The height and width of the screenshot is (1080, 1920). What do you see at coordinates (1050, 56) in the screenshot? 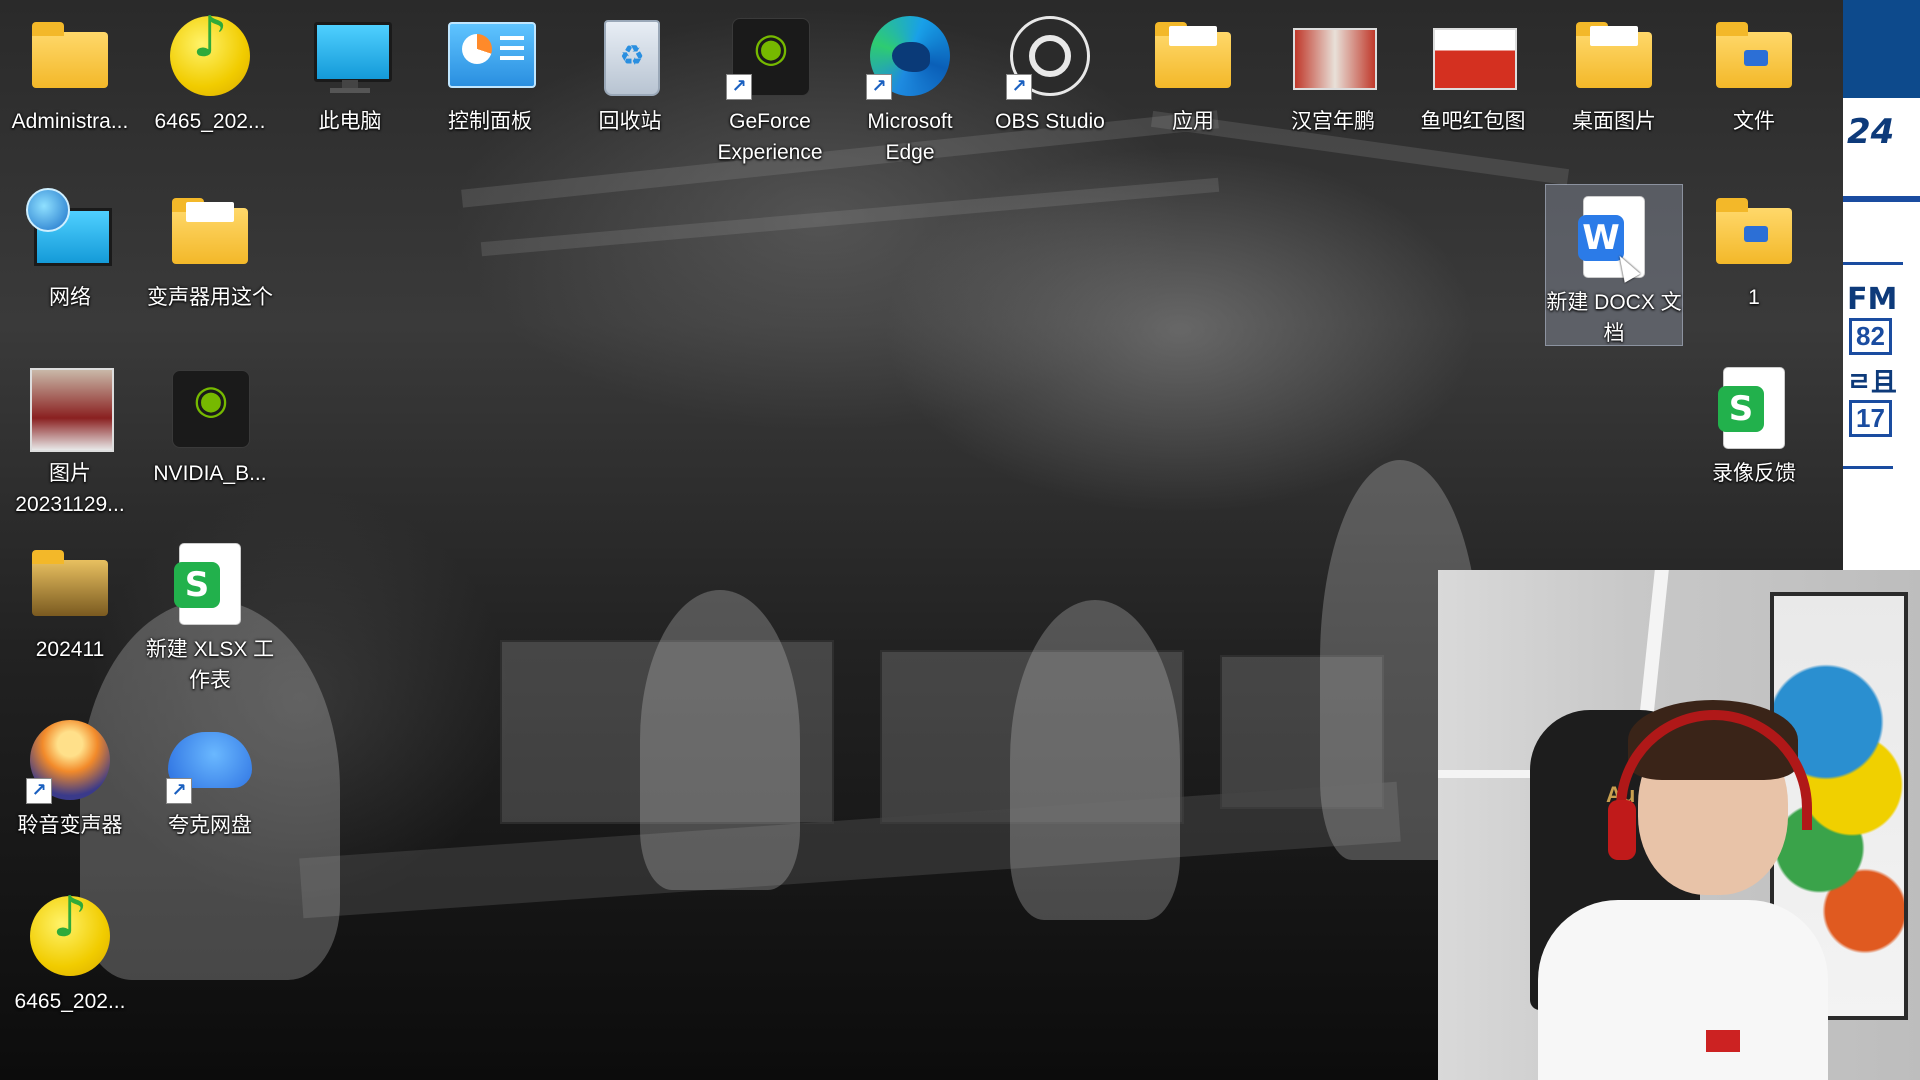
I see `obs-icon: ↗` at bounding box center [1050, 56].